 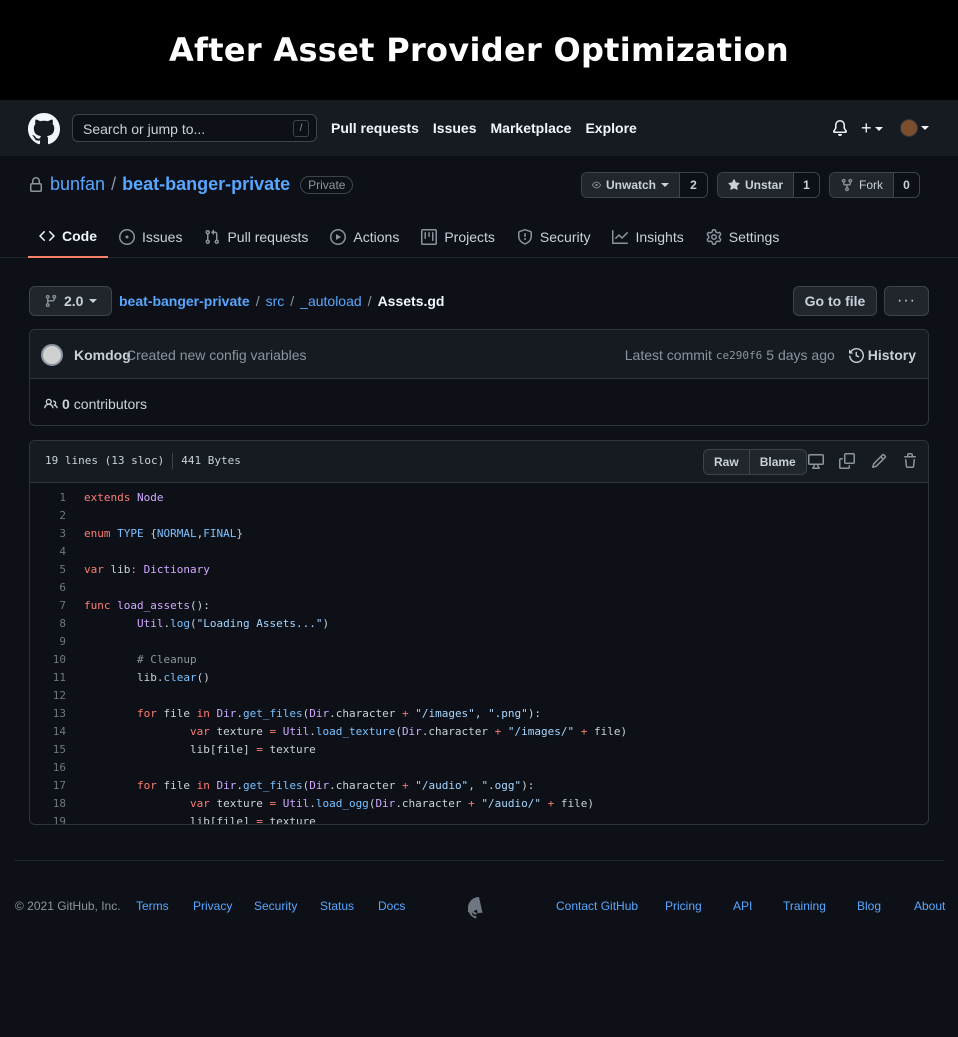 What do you see at coordinates (554, 237) in the screenshot?
I see `tab-security: Security` at bounding box center [554, 237].